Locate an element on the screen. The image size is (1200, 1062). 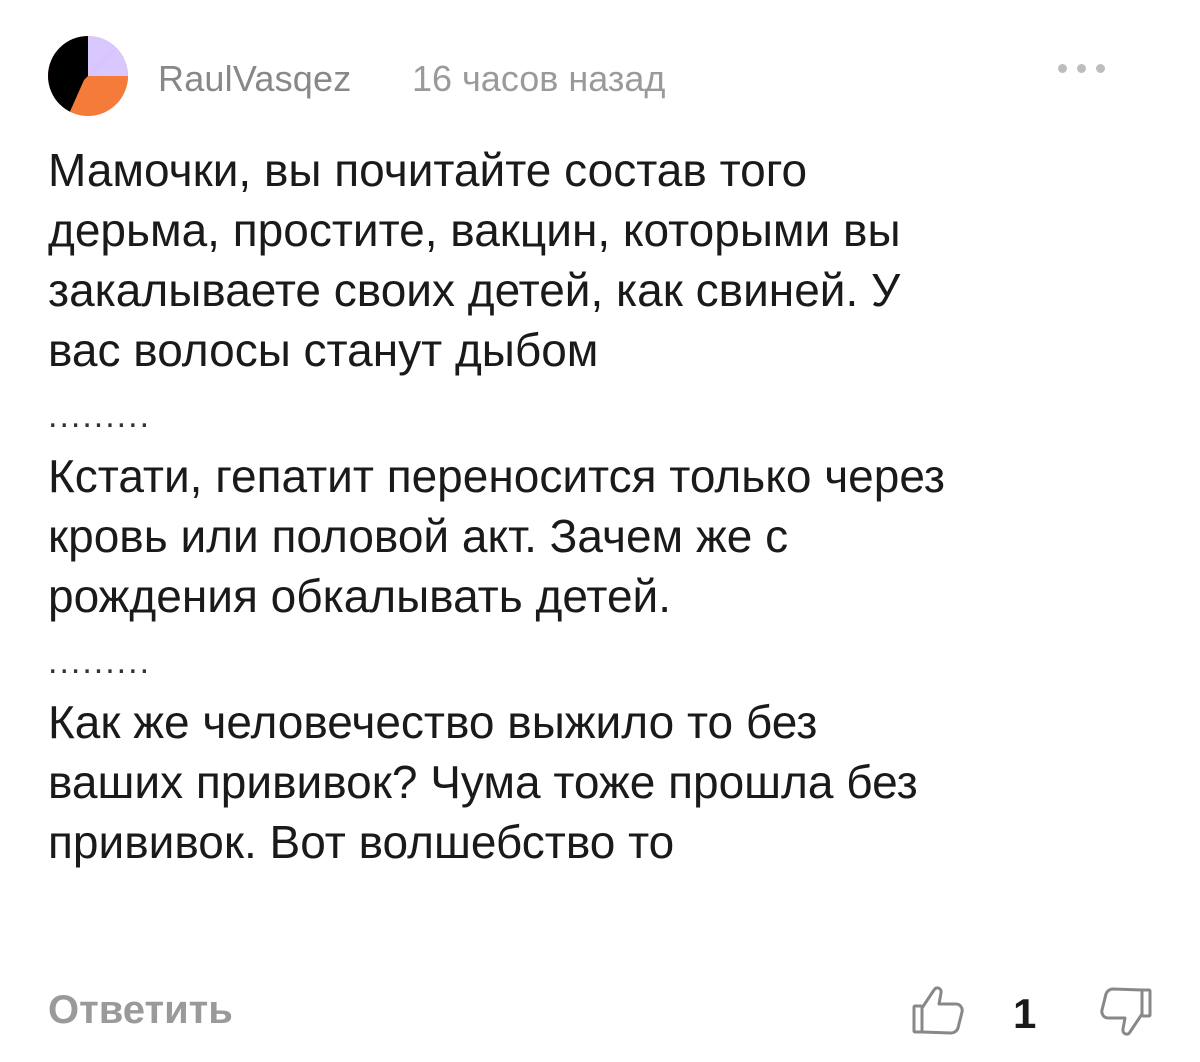
author-name: RaulVasqez is located at coordinates (254, 79).